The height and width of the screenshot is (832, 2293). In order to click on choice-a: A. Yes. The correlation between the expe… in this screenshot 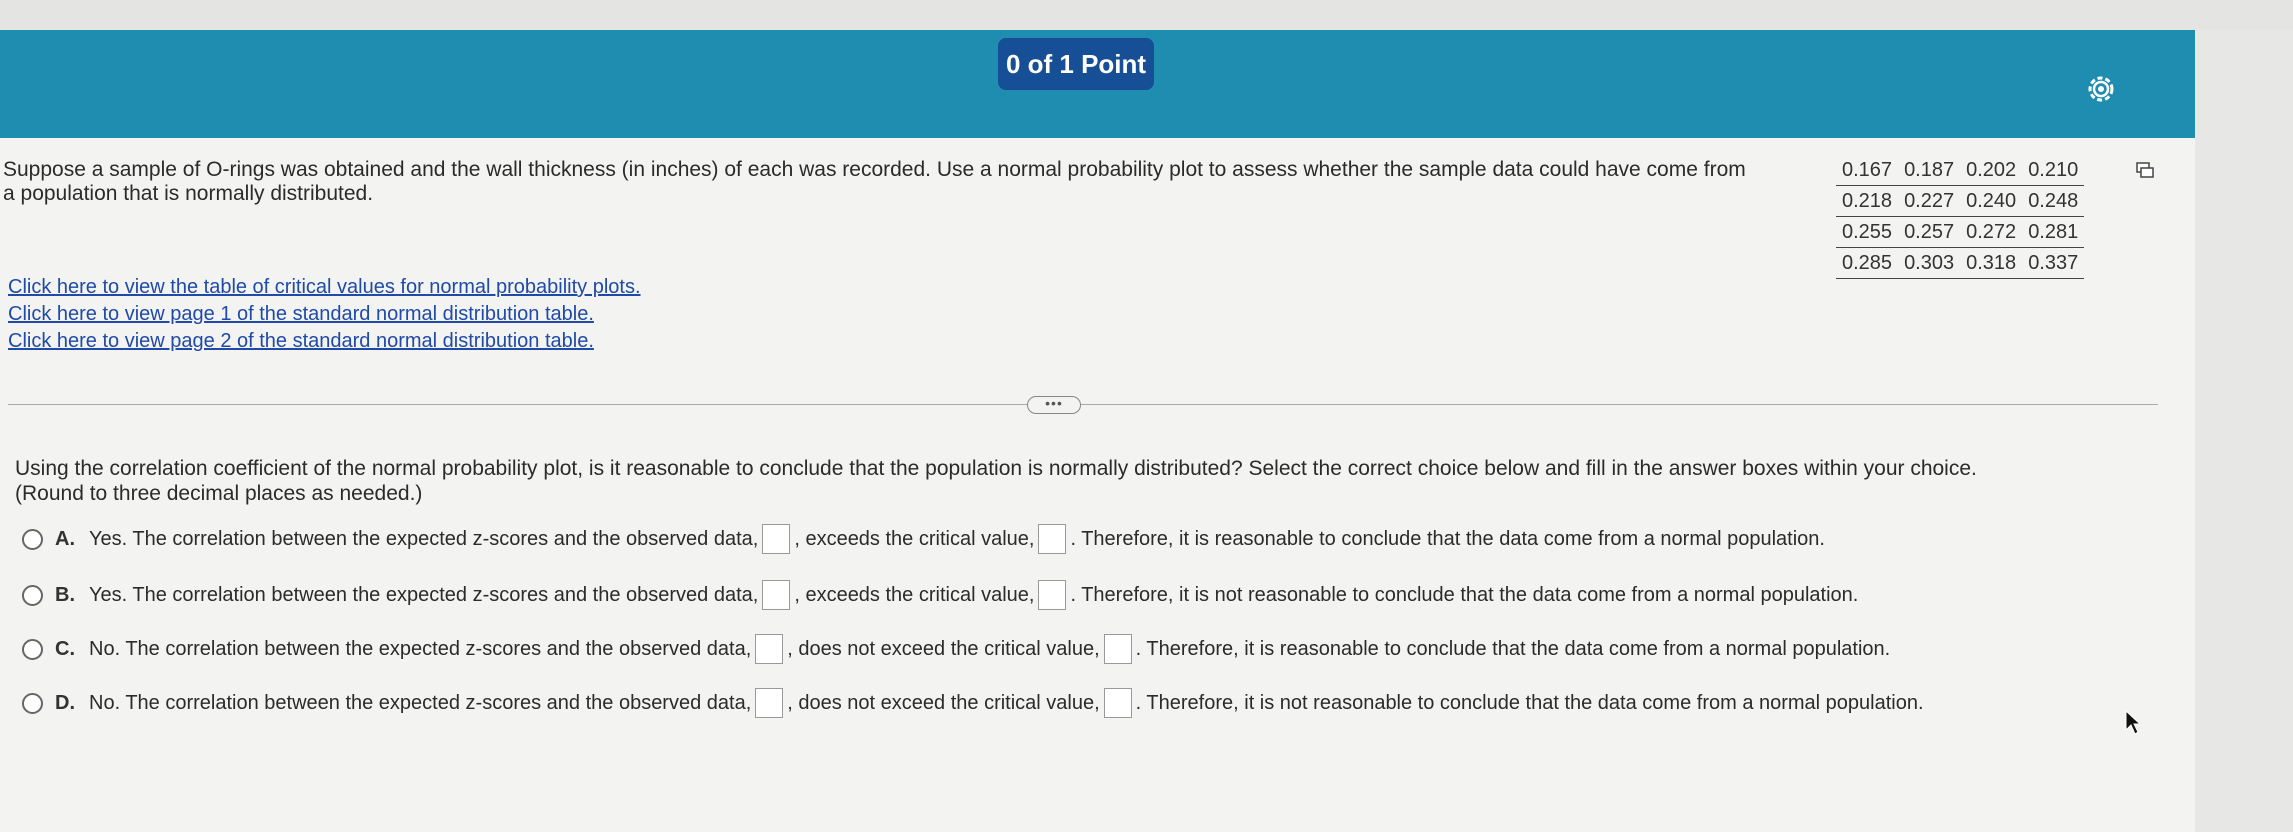, I will do `click(923, 539)`.